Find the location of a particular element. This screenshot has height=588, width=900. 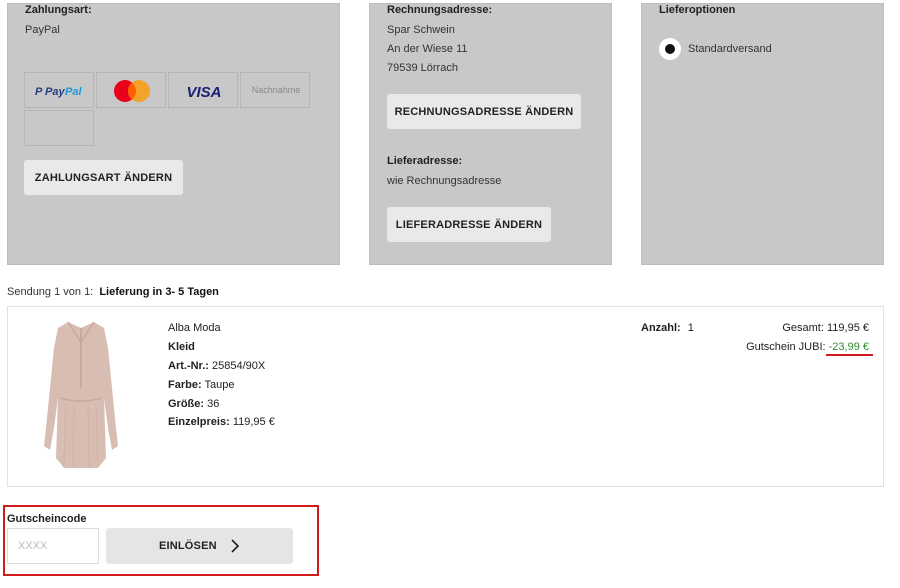

shipment-prefix: Sendung 1 von 1: is located at coordinates (50, 292).